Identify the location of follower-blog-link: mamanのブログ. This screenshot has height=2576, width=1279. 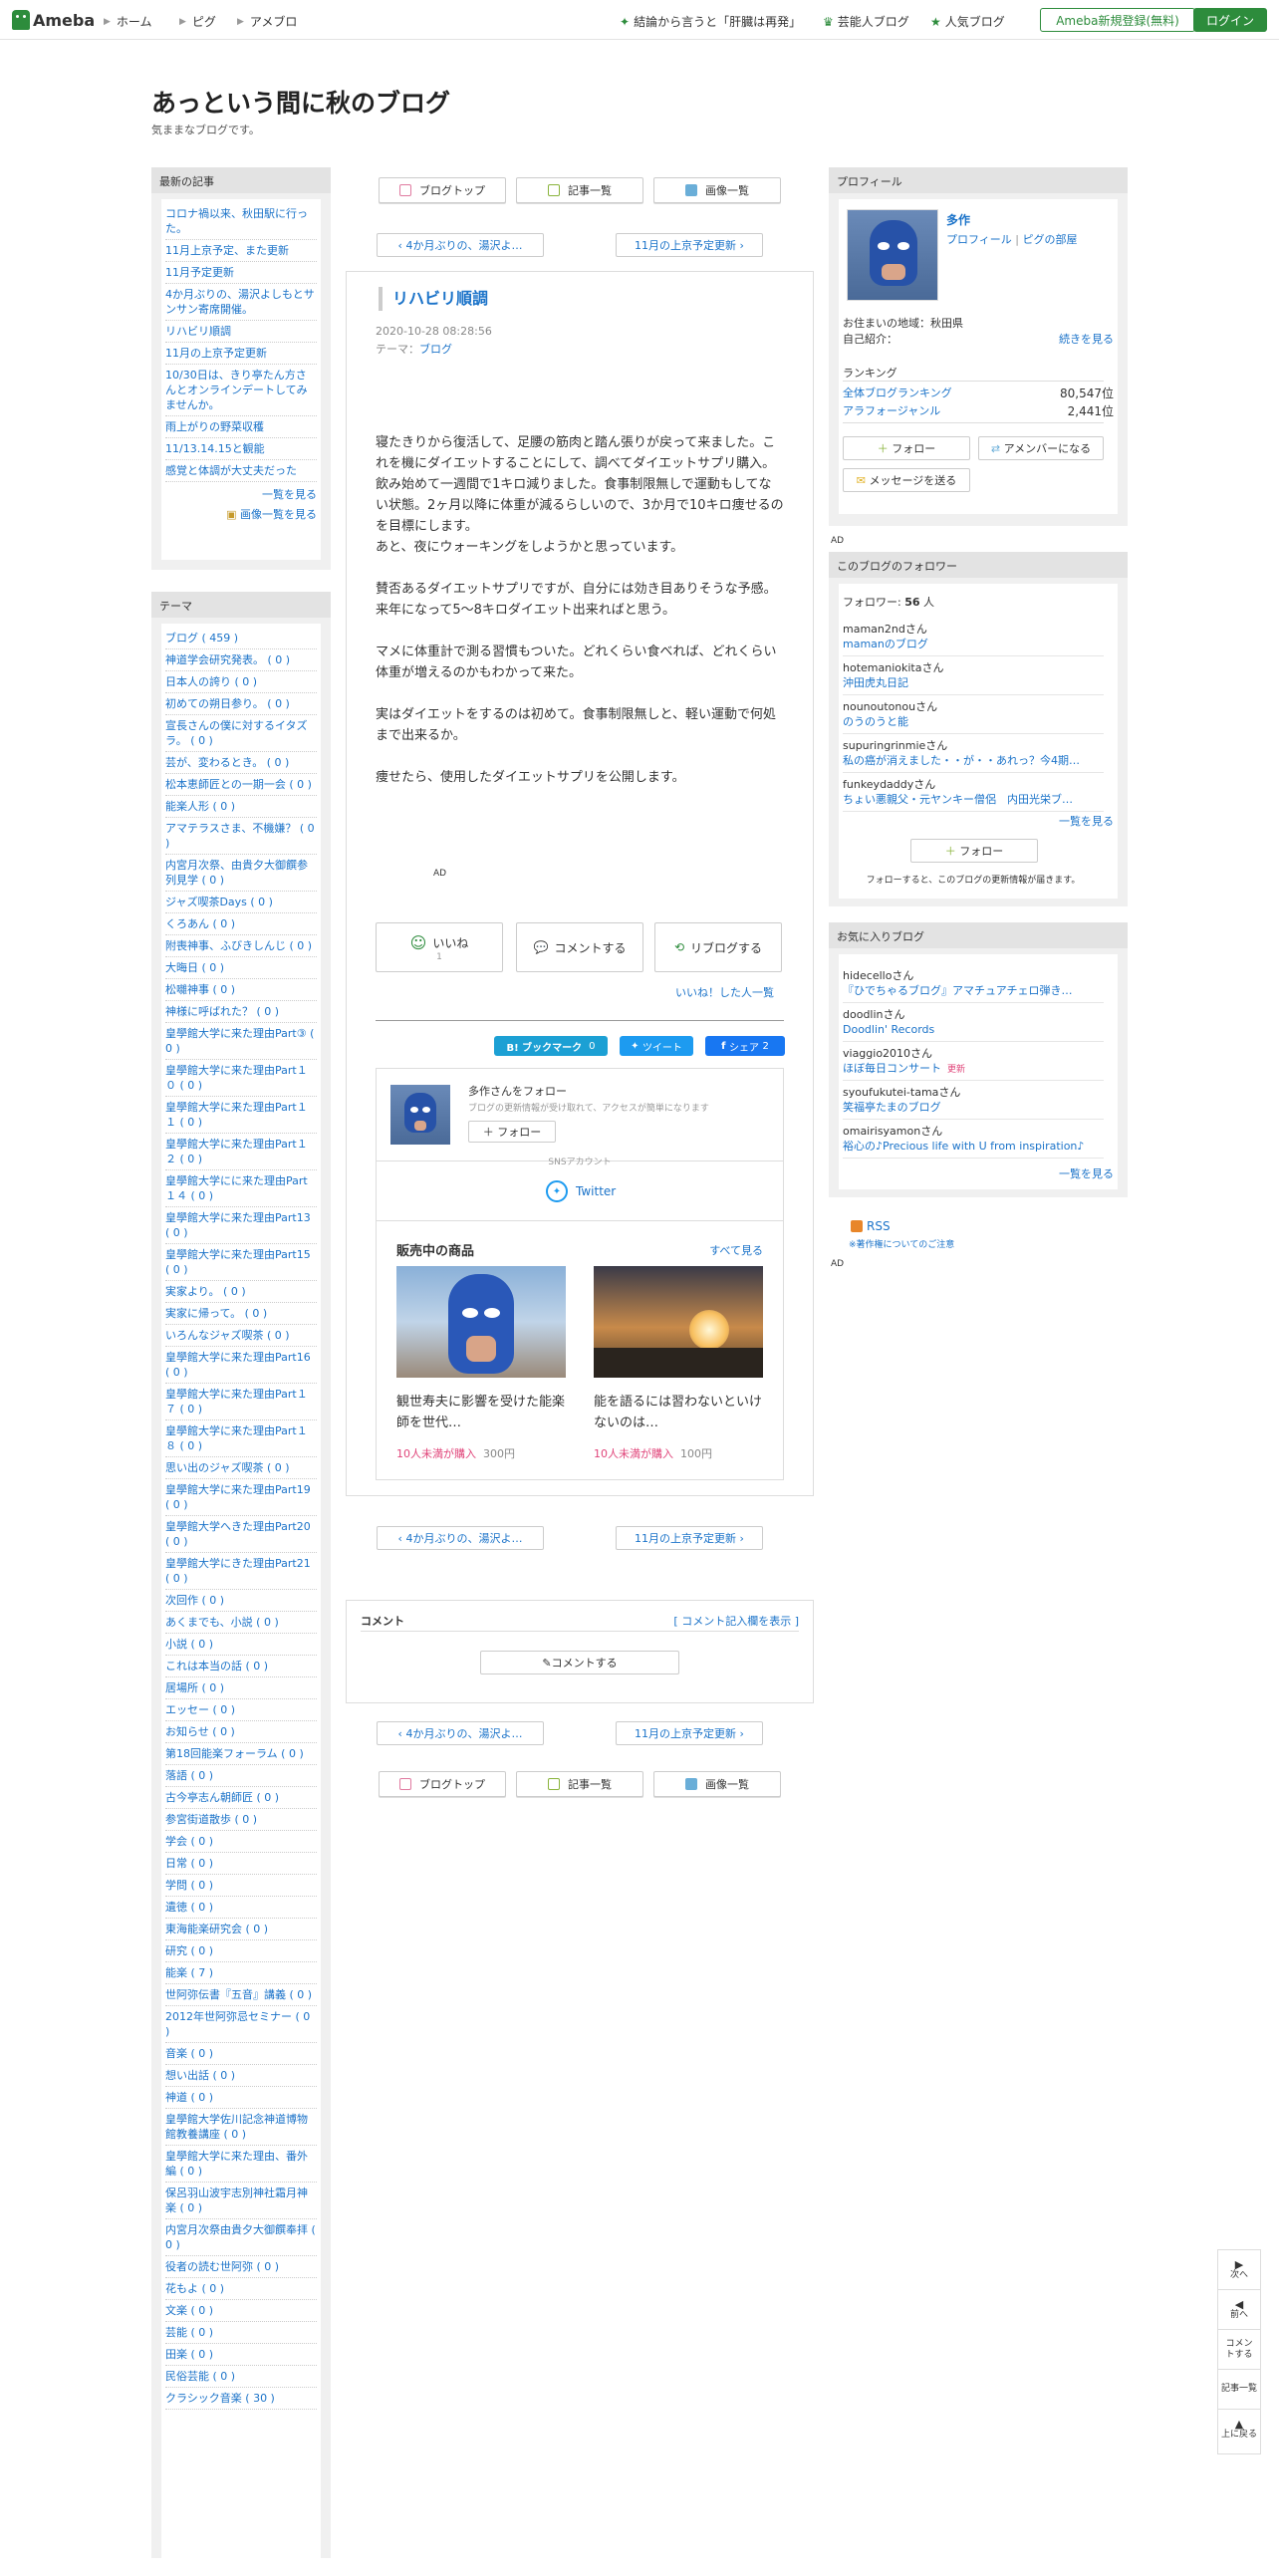
(974, 644).